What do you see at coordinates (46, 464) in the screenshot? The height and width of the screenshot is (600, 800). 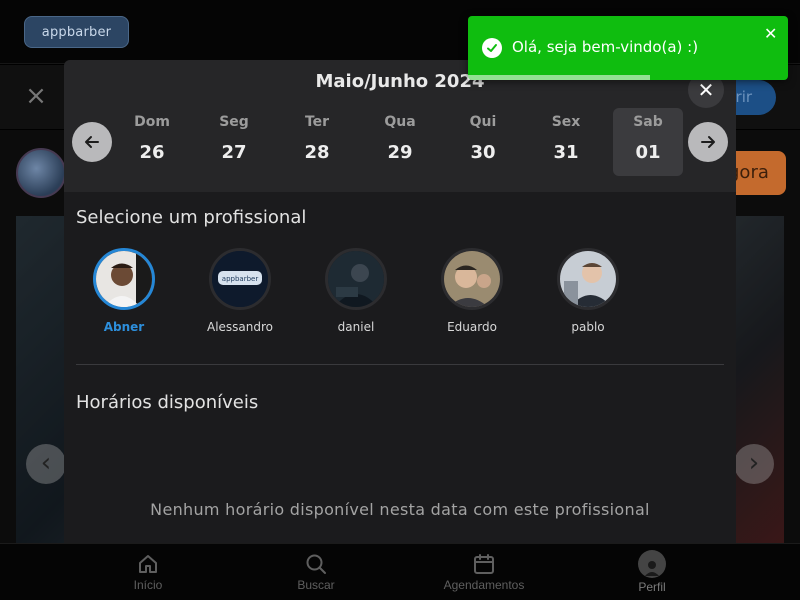 I see `carousel-prev-icon: ‹` at bounding box center [46, 464].